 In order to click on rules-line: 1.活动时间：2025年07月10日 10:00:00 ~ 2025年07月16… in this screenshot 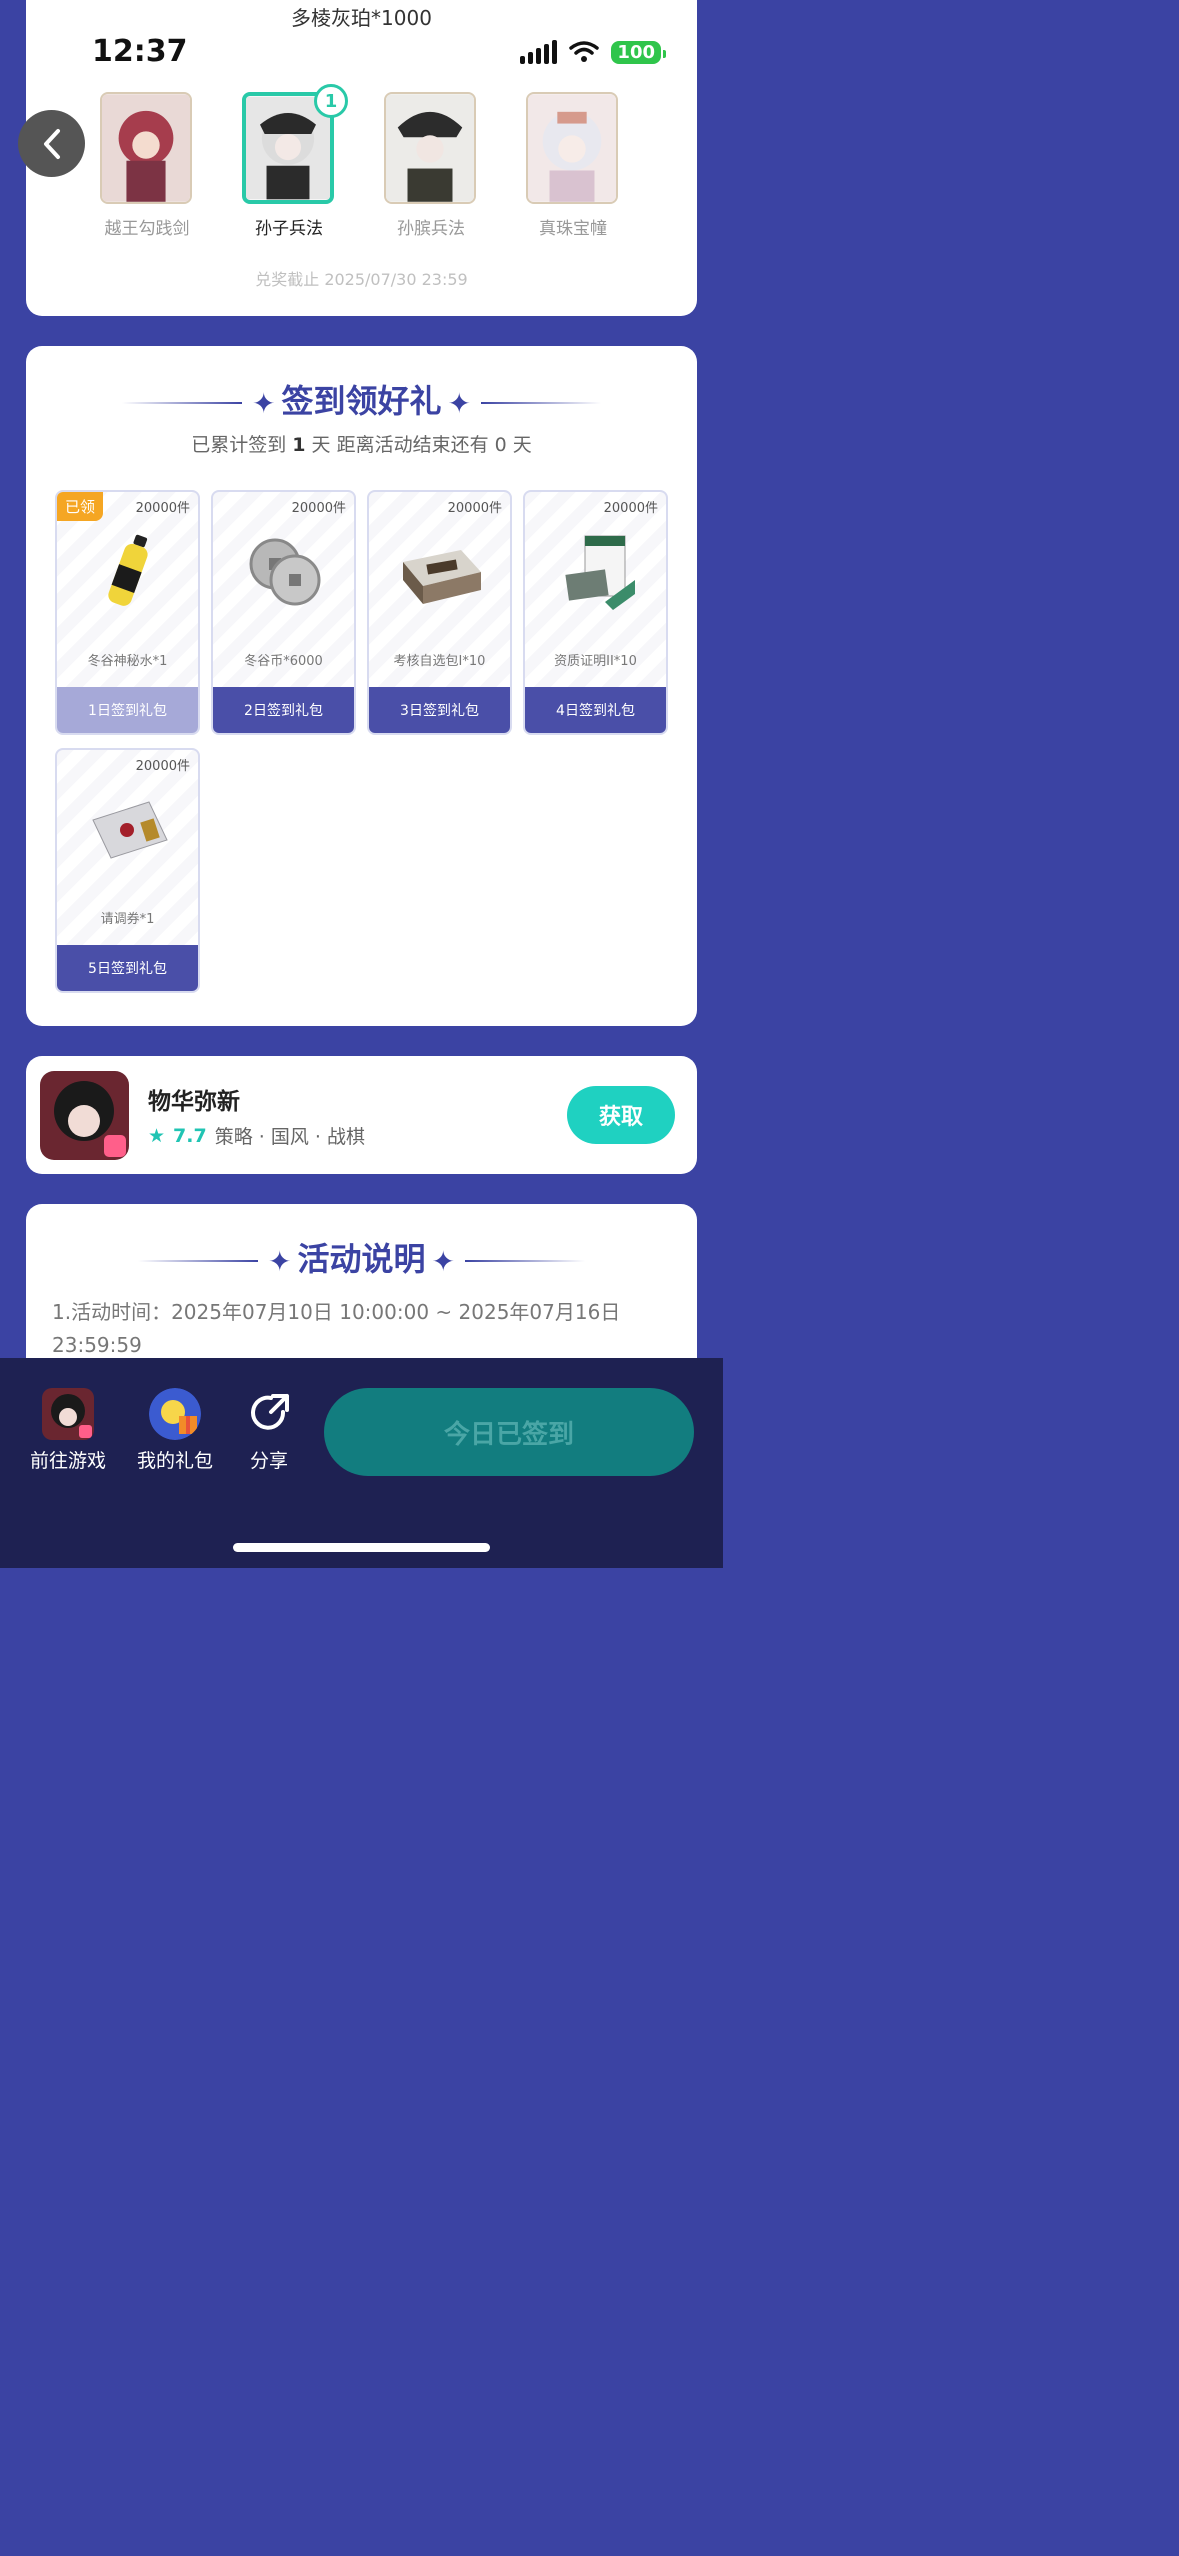, I will do `click(336, 1328)`.